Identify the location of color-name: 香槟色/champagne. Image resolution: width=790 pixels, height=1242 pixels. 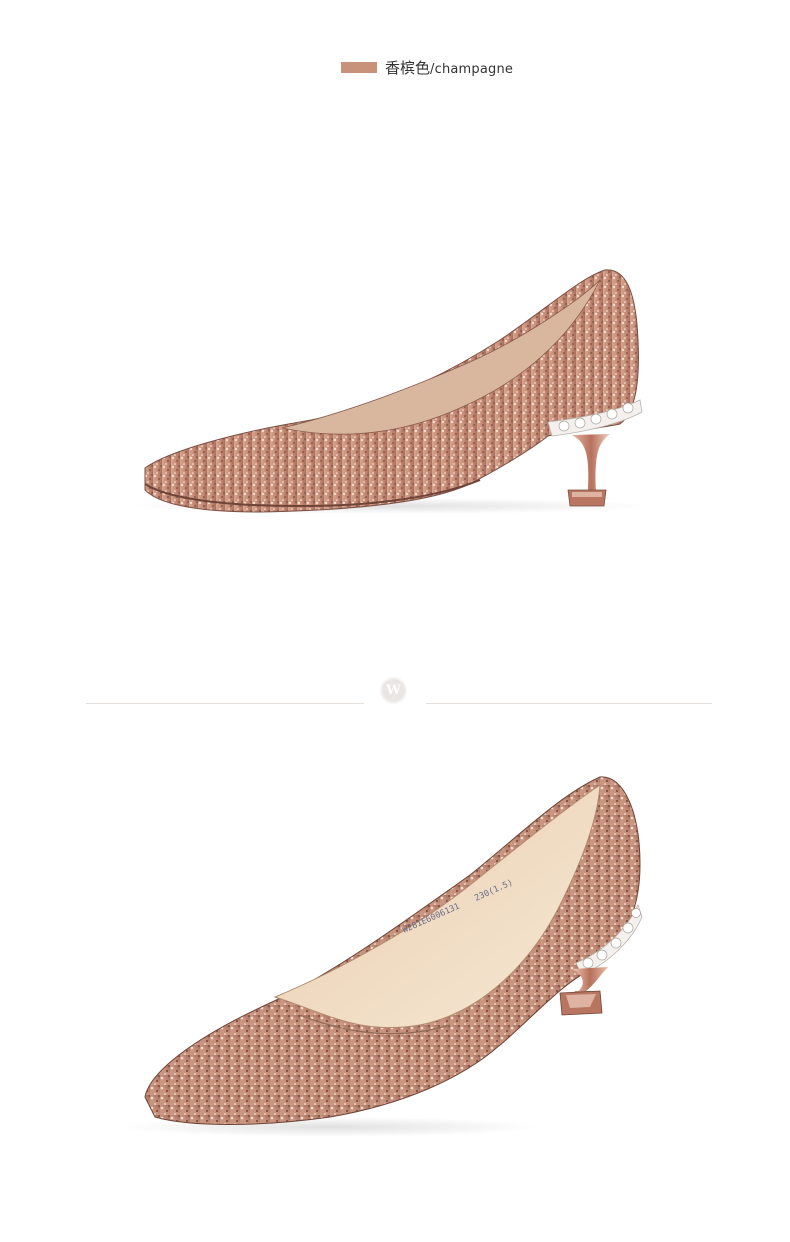
(449, 67).